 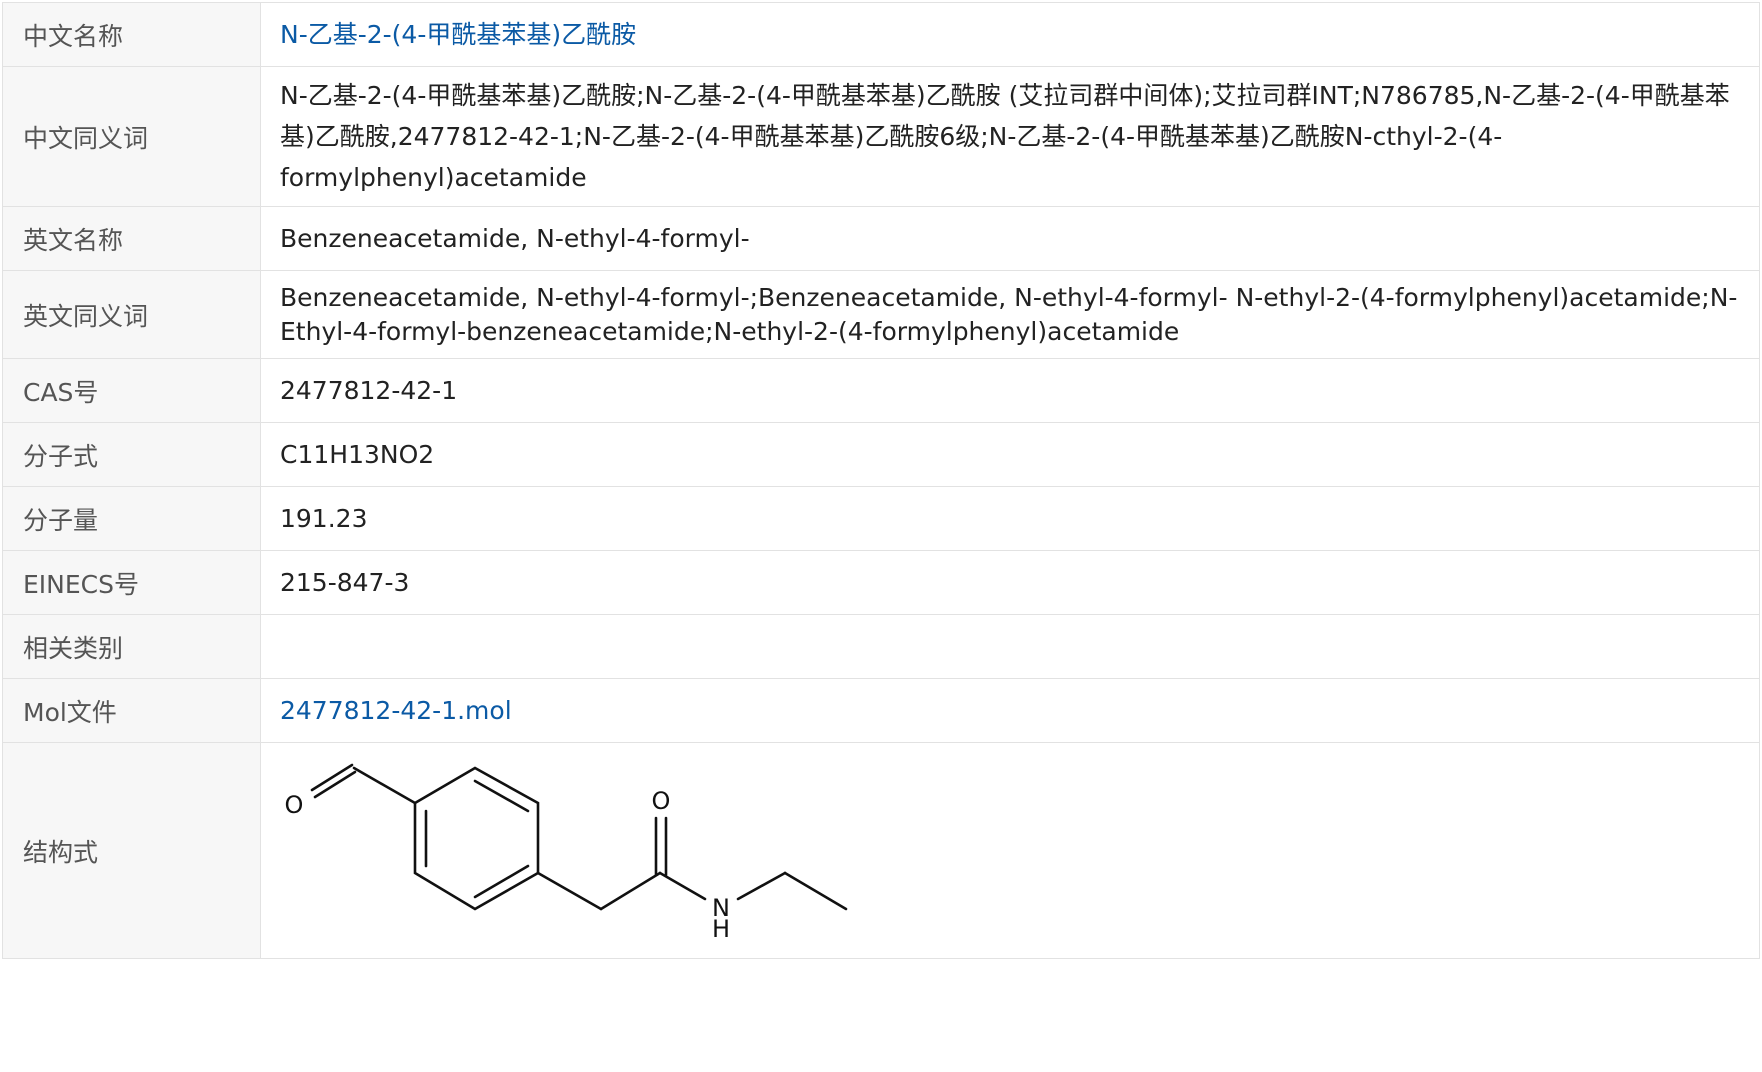 What do you see at coordinates (131, 710) in the screenshot?
I see `label-mol-file: Mol文件` at bounding box center [131, 710].